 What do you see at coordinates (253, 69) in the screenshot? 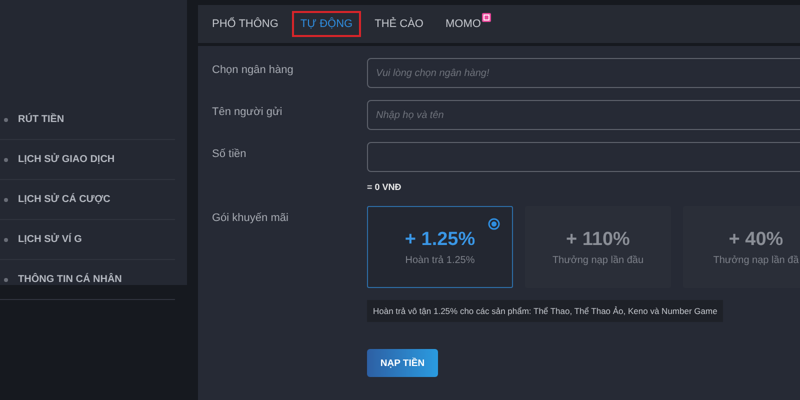
I see `field-label: Chọn ngân hàng` at bounding box center [253, 69].